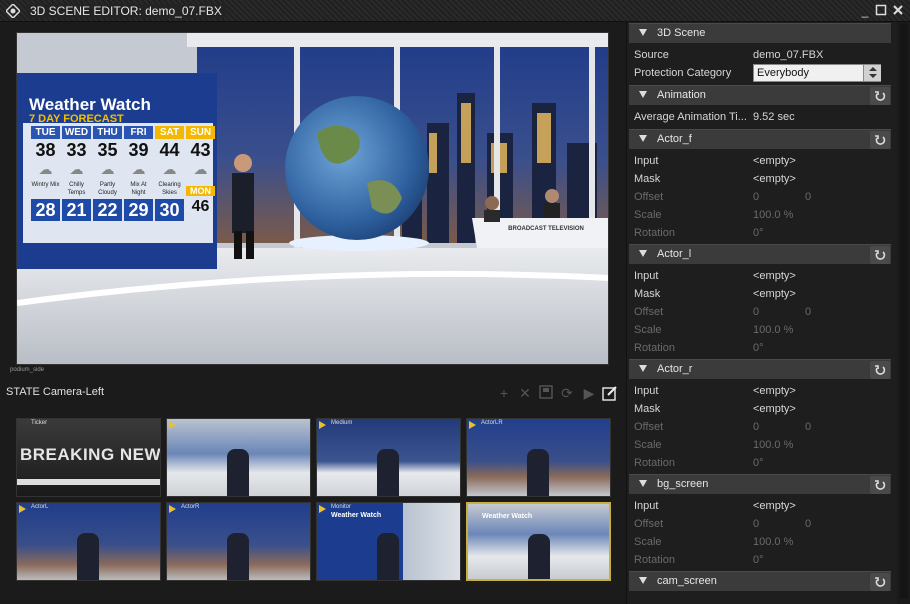 This screenshot has height=604, width=910. What do you see at coordinates (388, 541) in the screenshot?
I see `state-thumbnail: Monitor Weather Watch` at bounding box center [388, 541].